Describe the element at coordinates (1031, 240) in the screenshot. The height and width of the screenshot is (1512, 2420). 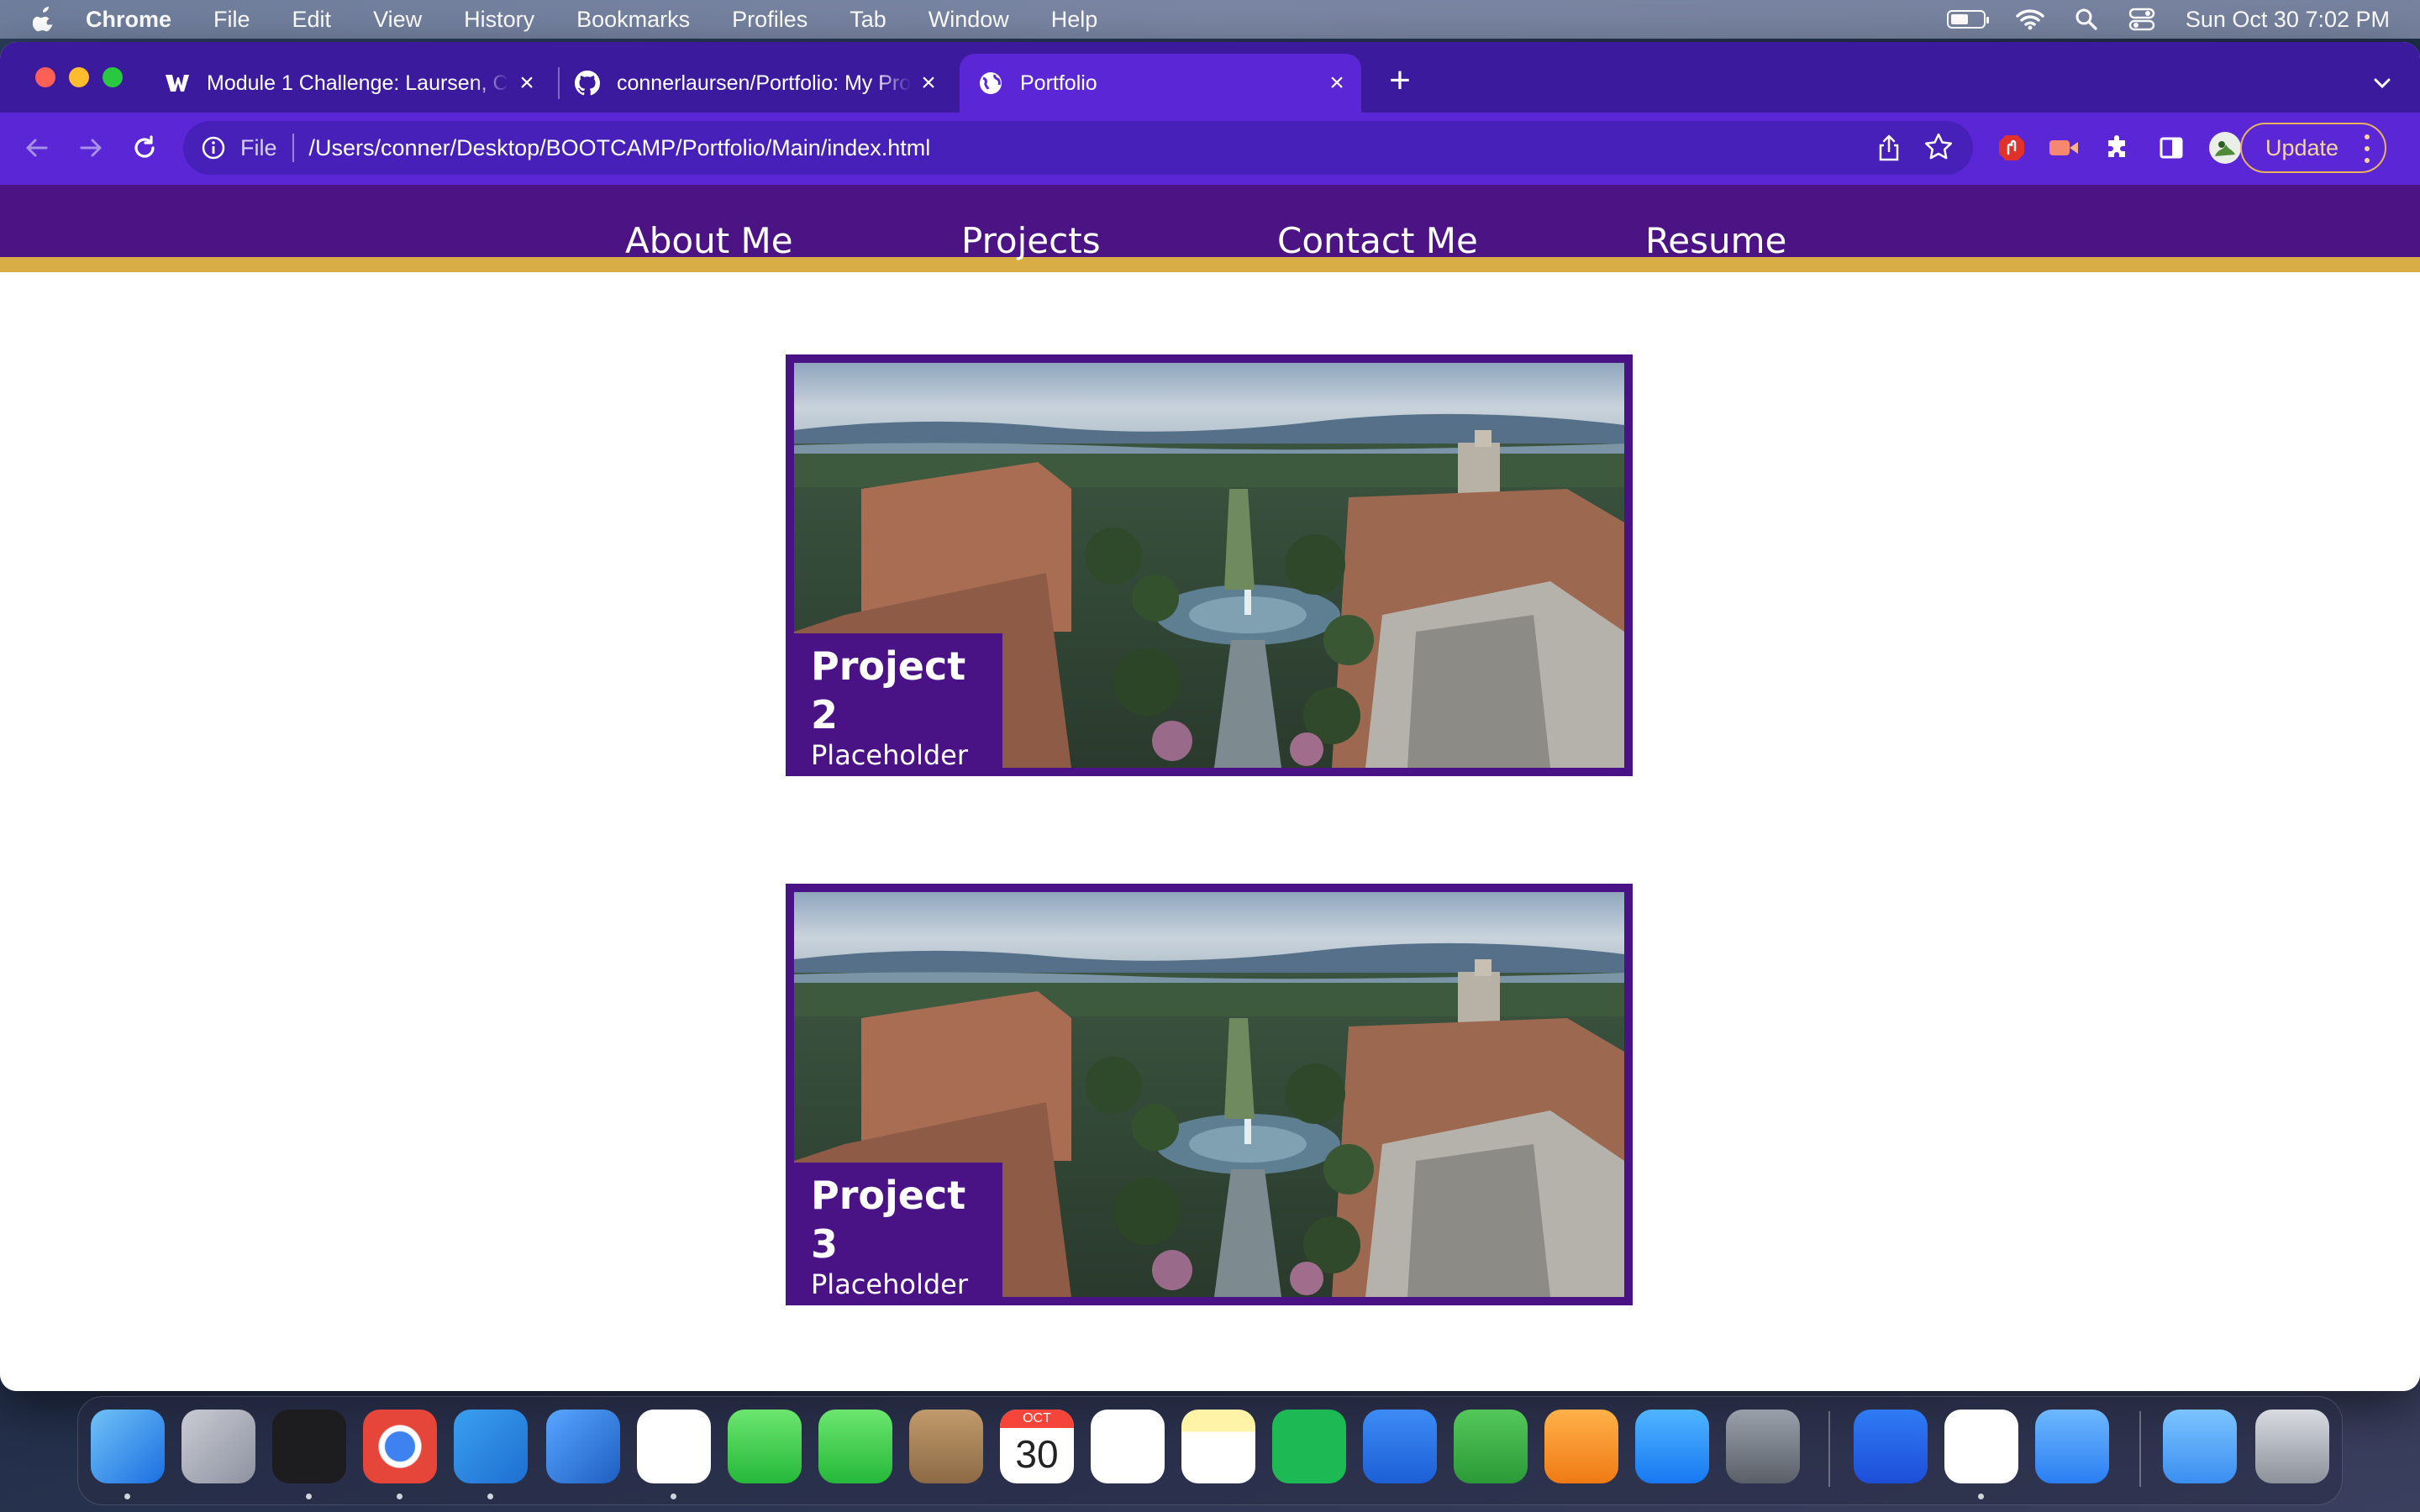
I see `nav-link-projects: Projects` at that location.